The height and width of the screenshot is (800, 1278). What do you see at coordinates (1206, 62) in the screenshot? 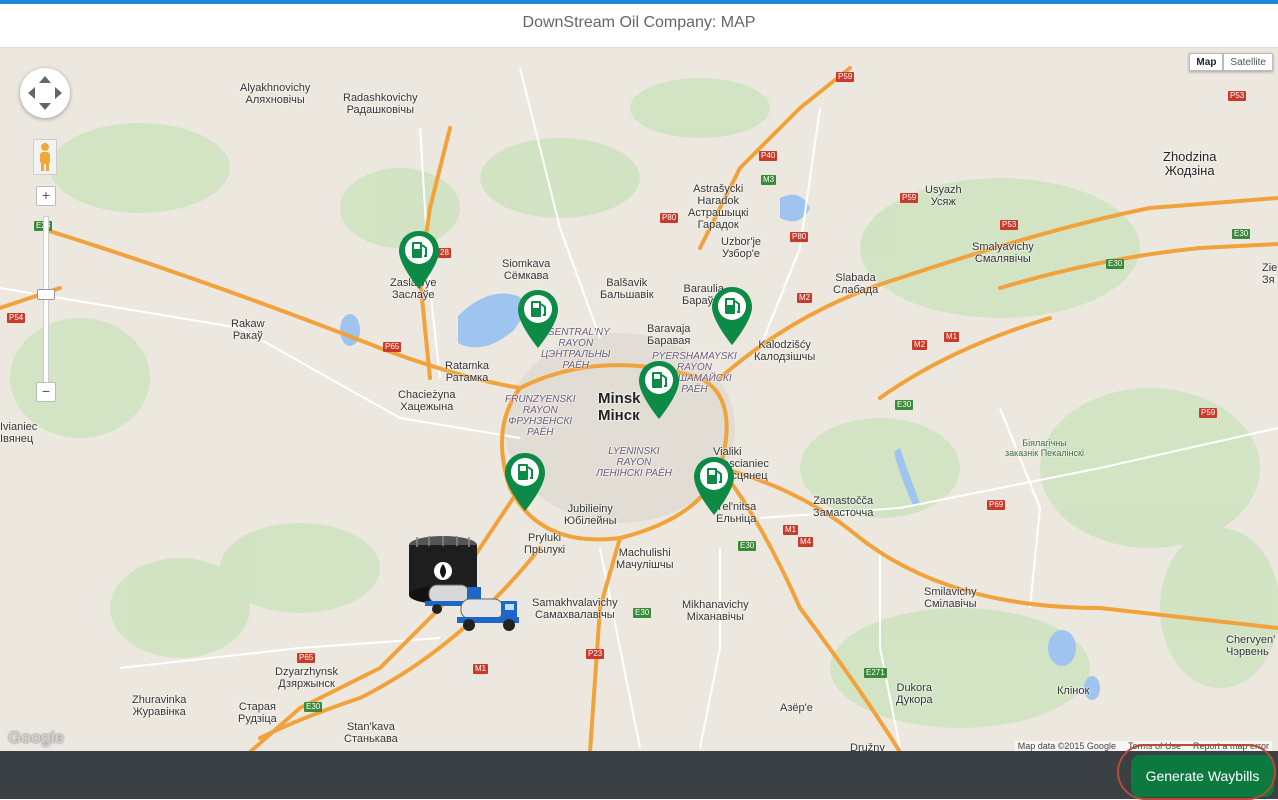
I see `map-type-map-button: Map` at bounding box center [1206, 62].